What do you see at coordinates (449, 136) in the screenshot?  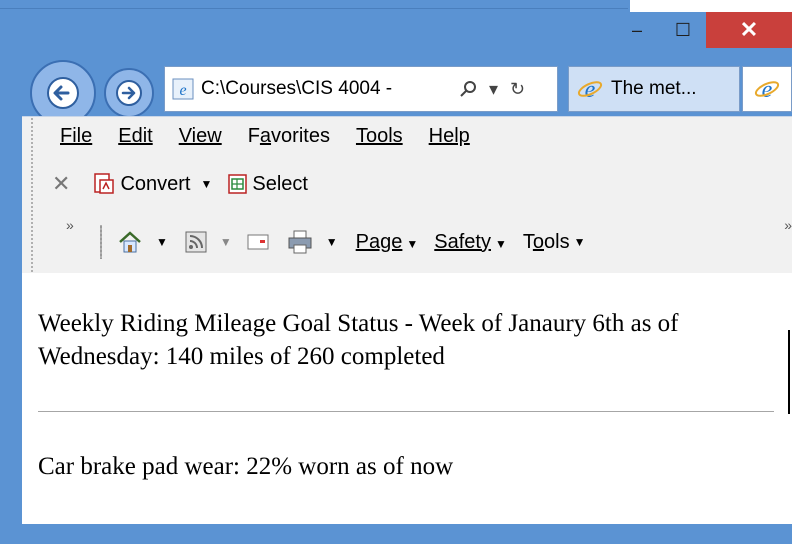 I see `menu-help: Help` at bounding box center [449, 136].